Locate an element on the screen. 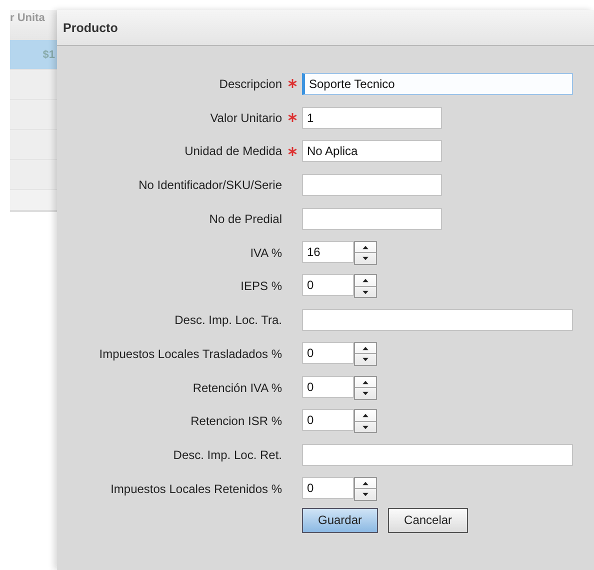  field-label: Desc. Imp. Loc. Ret. is located at coordinates (227, 455).